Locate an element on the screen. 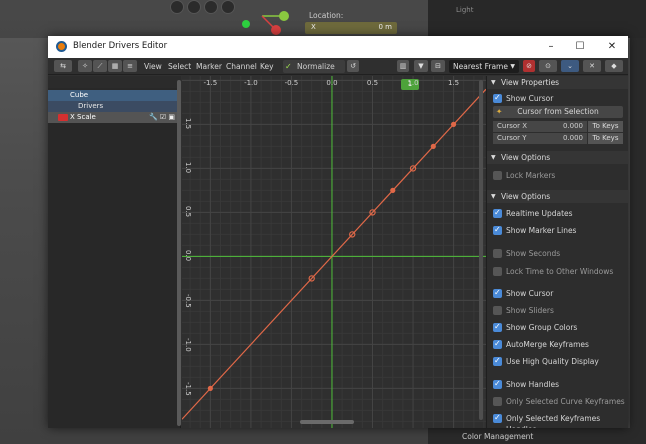  outliner-row-light: Light is located at coordinates (464, 10).